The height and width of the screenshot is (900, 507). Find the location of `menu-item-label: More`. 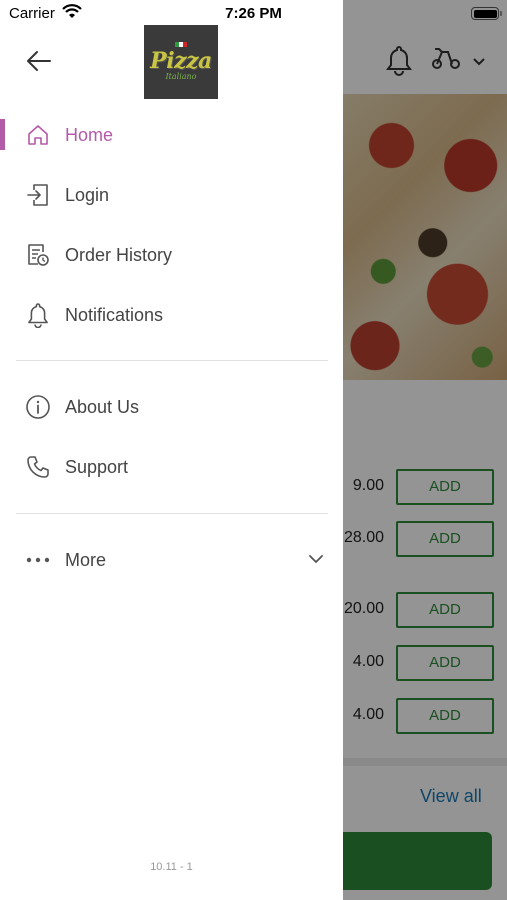

menu-item-label: More is located at coordinates (86, 559).